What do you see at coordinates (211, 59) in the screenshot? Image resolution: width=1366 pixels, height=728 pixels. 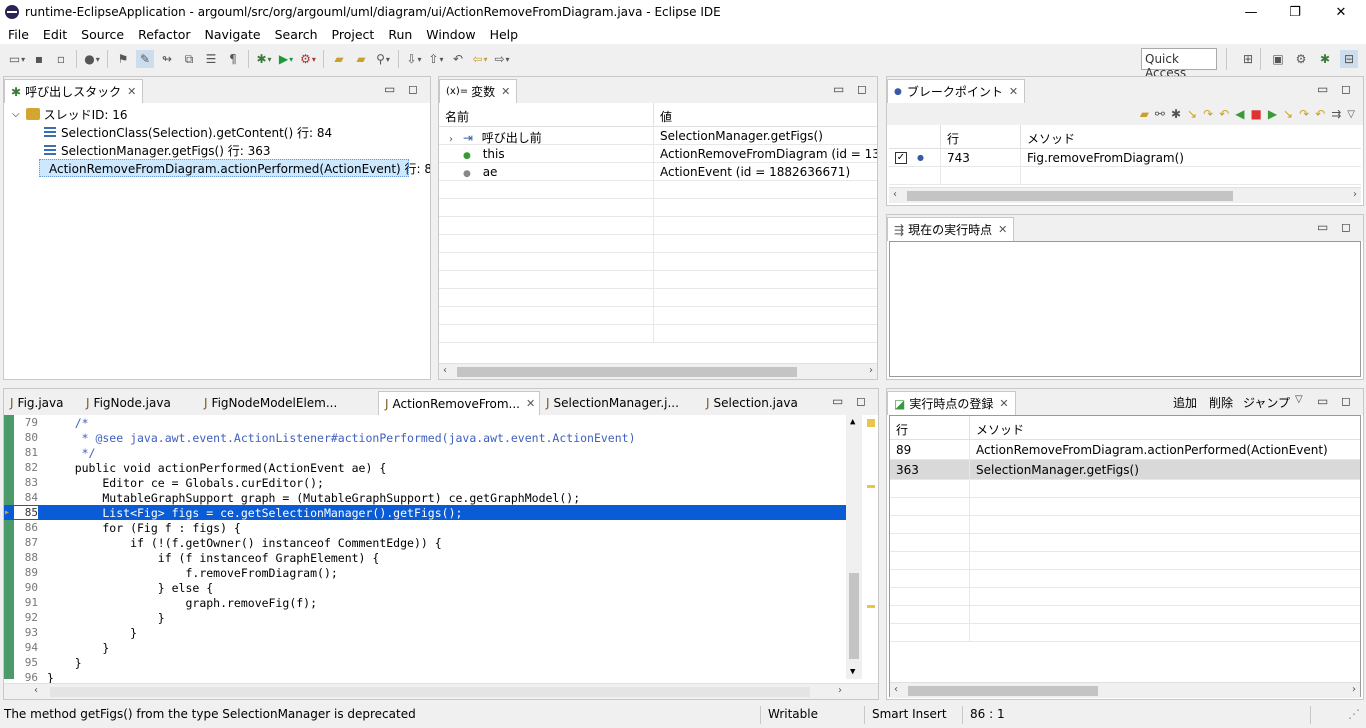 I see `list-icon: ☰` at bounding box center [211, 59].